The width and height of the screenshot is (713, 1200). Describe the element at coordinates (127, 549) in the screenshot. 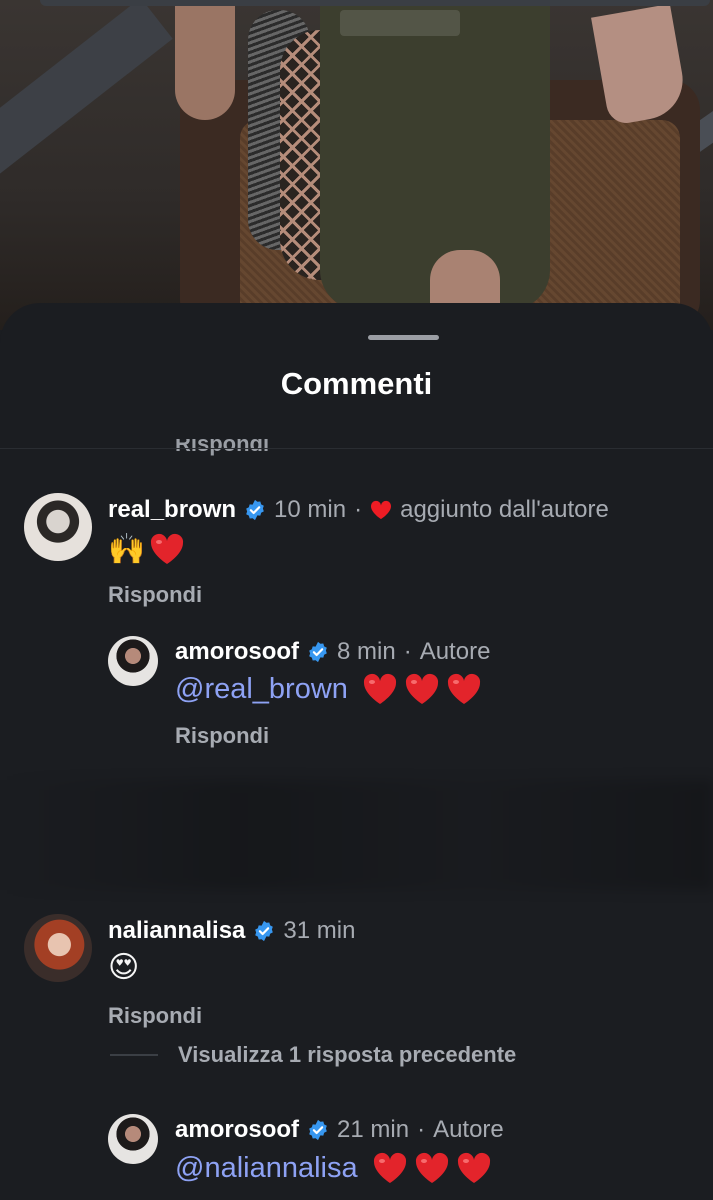

I see `raised-hands-emoji: 🙌` at that location.